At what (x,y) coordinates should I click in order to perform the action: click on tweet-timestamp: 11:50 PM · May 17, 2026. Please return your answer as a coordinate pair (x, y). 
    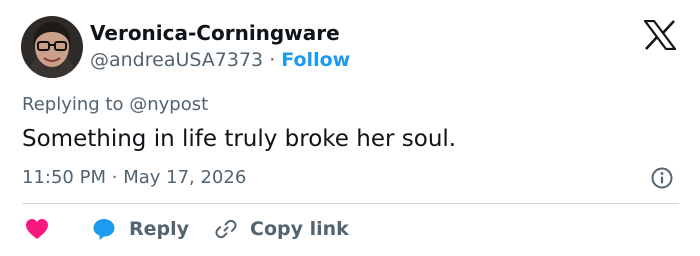
    Looking at the image, I should click on (134, 178).